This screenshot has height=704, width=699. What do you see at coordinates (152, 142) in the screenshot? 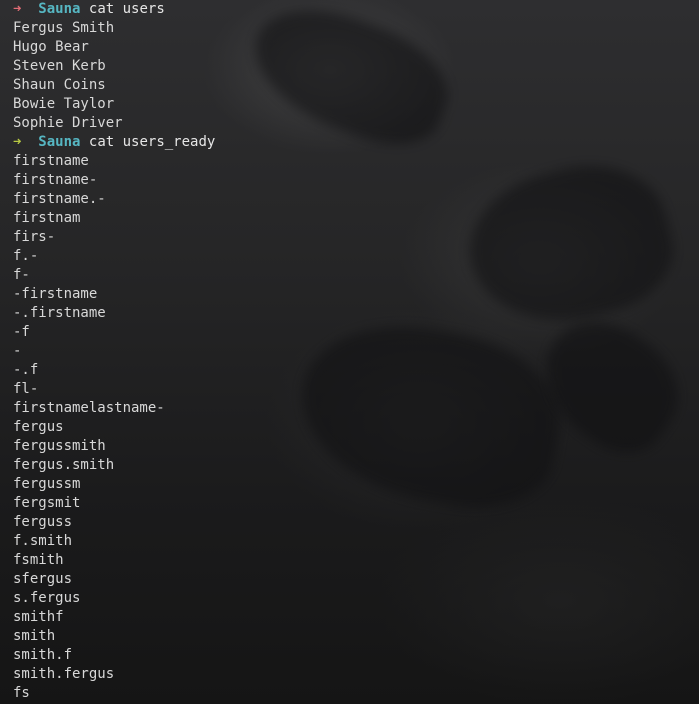
I see `prompt-command: cat users_ready` at bounding box center [152, 142].